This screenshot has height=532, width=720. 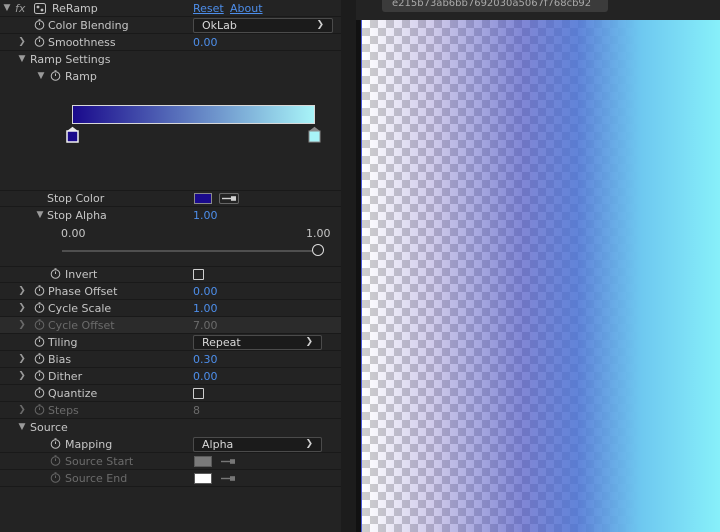 What do you see at coordinates (73, 233) in the screenshot?
I see `slider-min-label: 0.00` at bounding box center [73, 233].